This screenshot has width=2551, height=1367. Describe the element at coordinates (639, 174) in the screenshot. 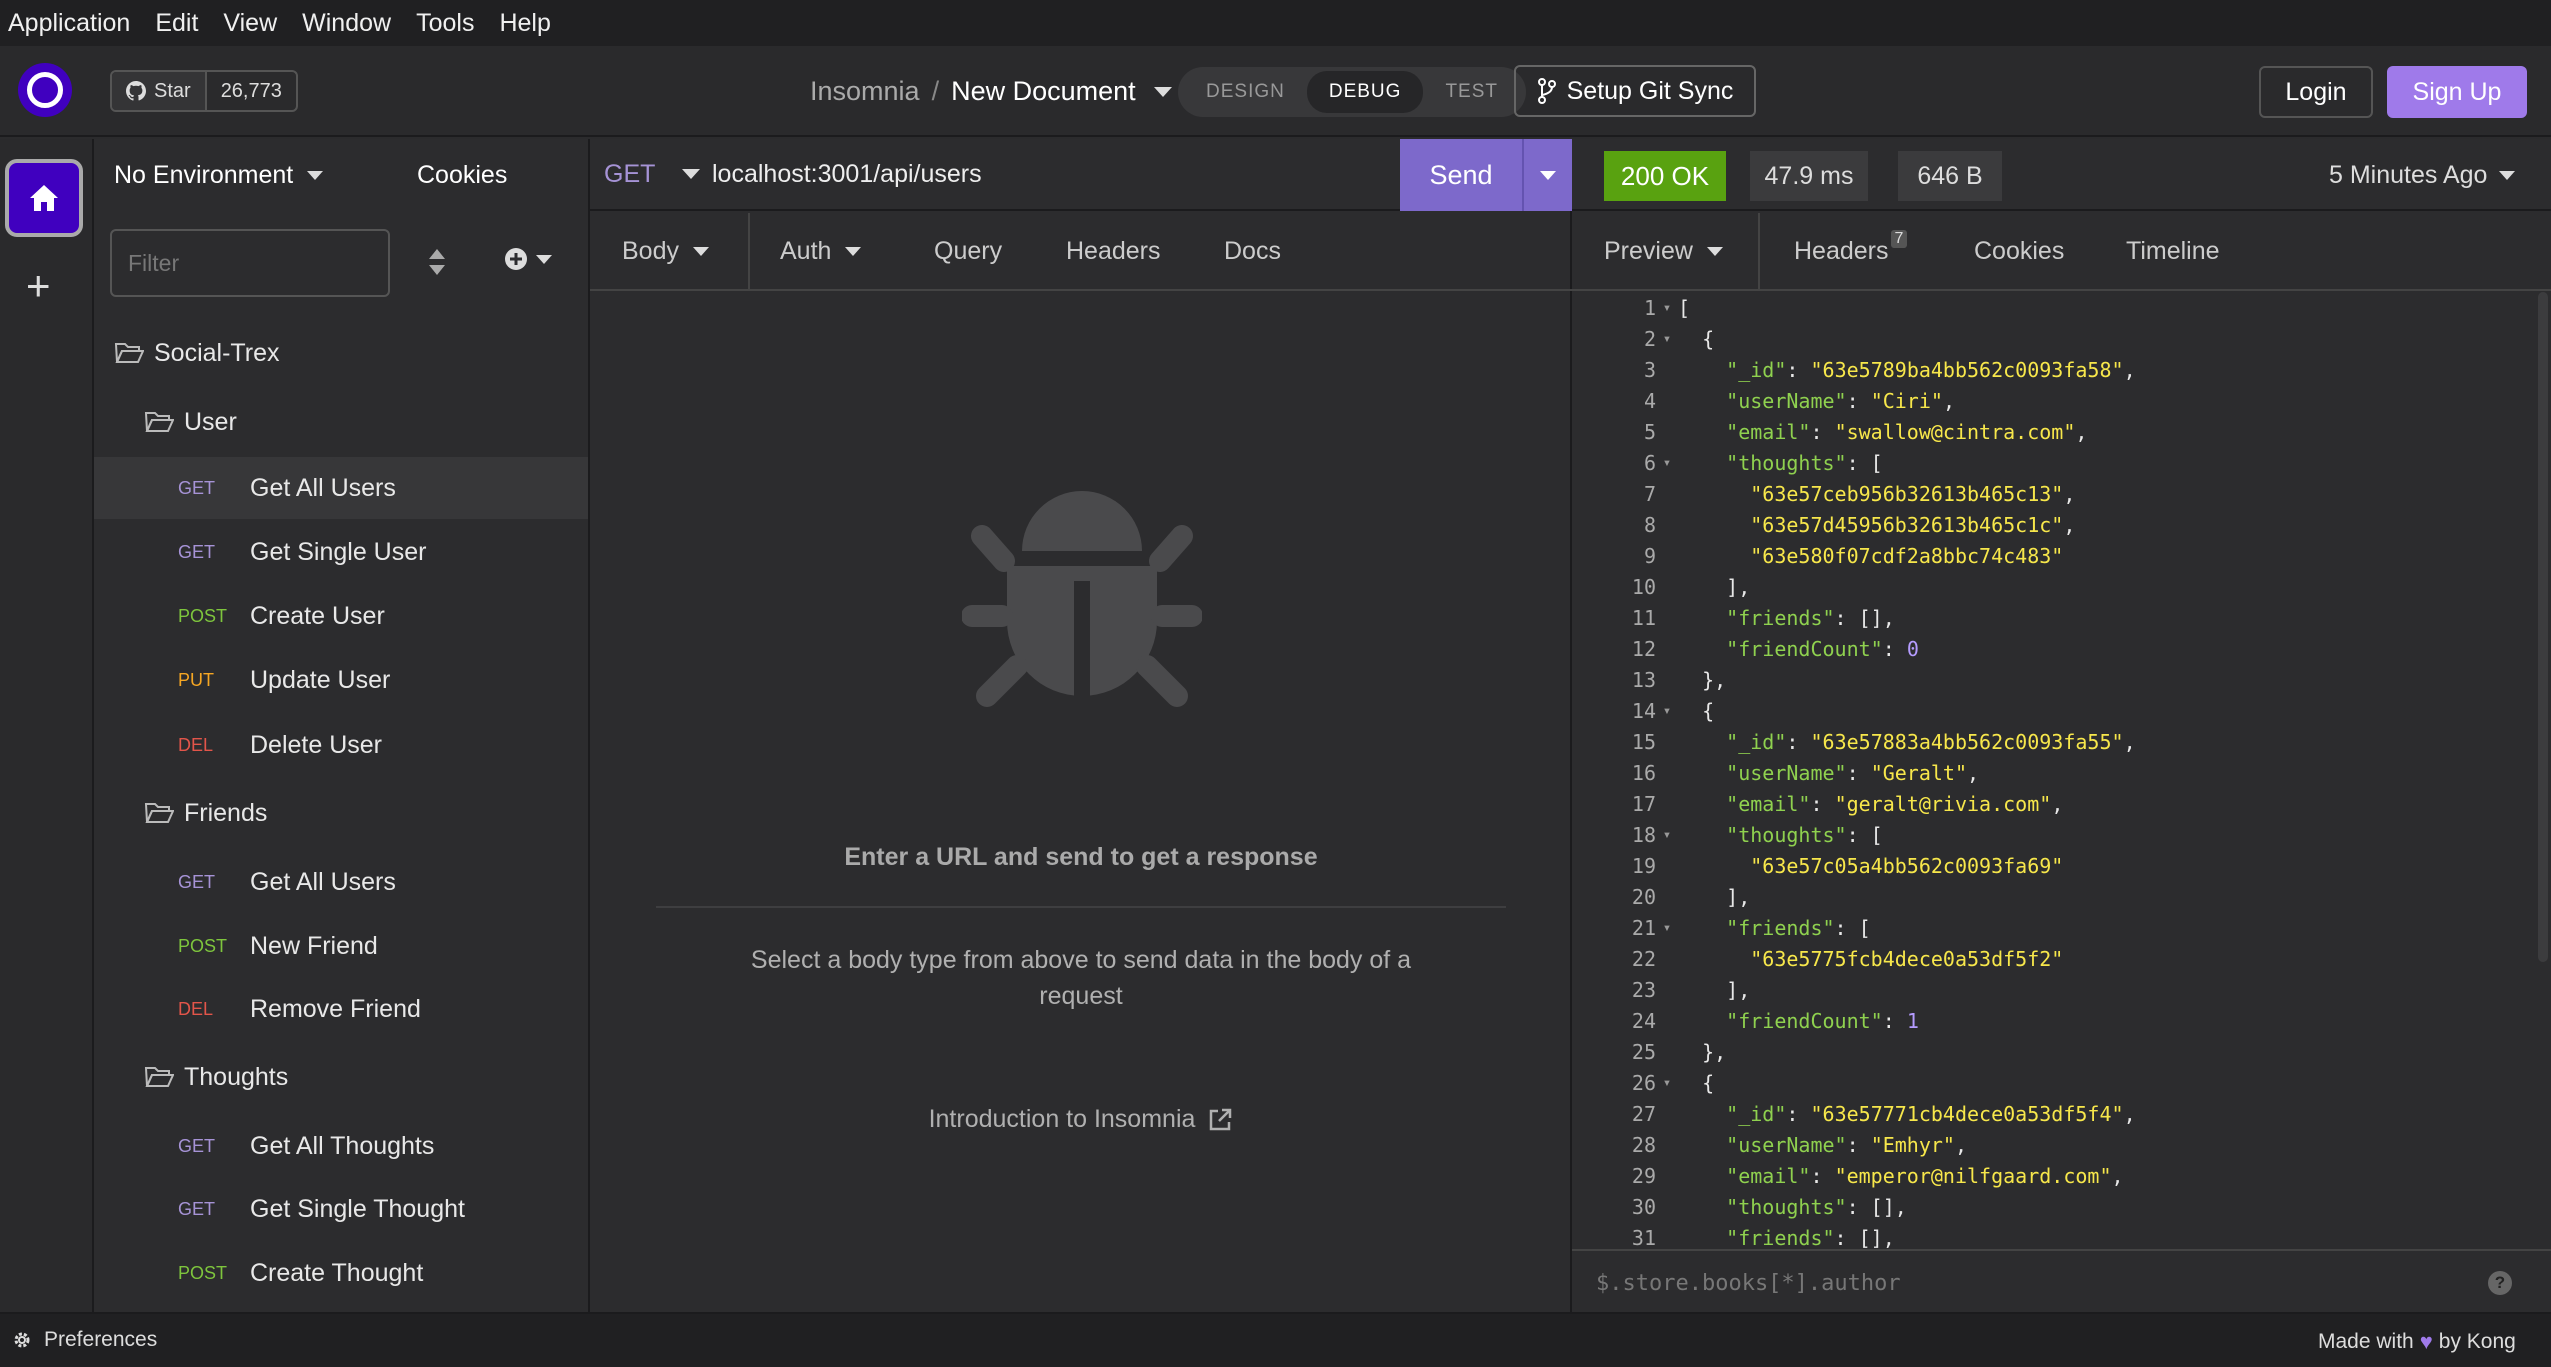

I see `method-selector: GET` at that location.